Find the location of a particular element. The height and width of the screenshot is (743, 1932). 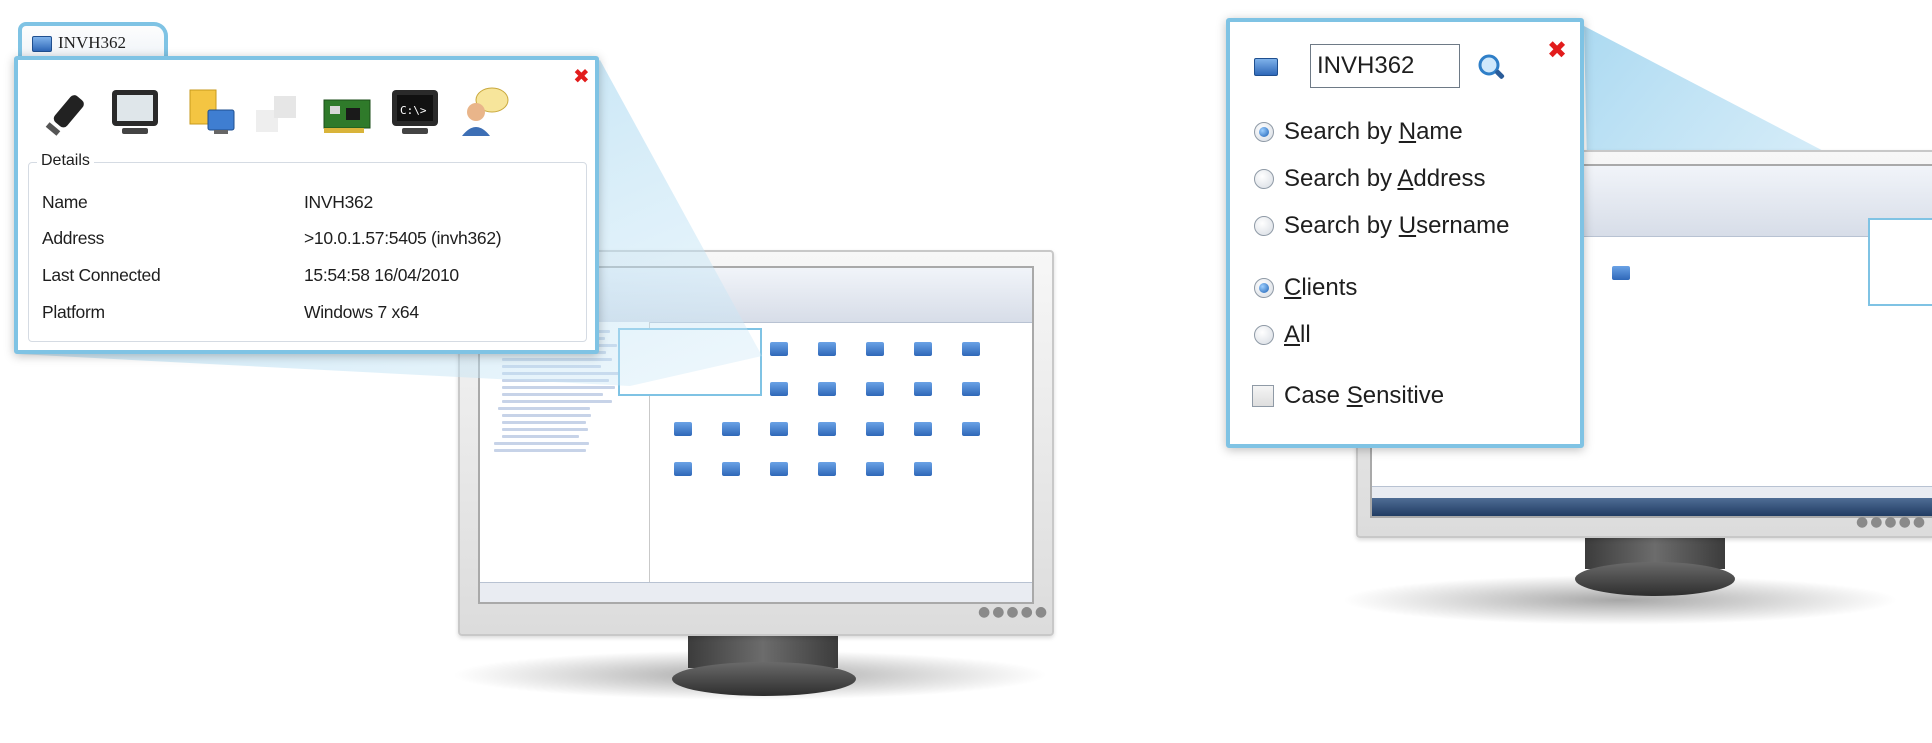

svg-text: C:\> is located at coordinates (413, 110).